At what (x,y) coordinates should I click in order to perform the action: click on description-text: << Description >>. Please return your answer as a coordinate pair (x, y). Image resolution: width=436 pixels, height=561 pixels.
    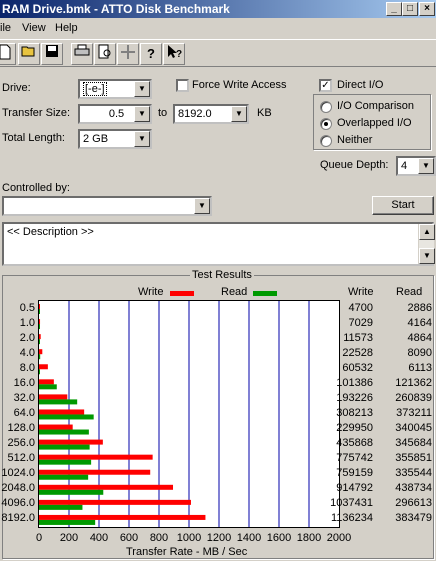
    Looking at the image, I should click on (50, 232).